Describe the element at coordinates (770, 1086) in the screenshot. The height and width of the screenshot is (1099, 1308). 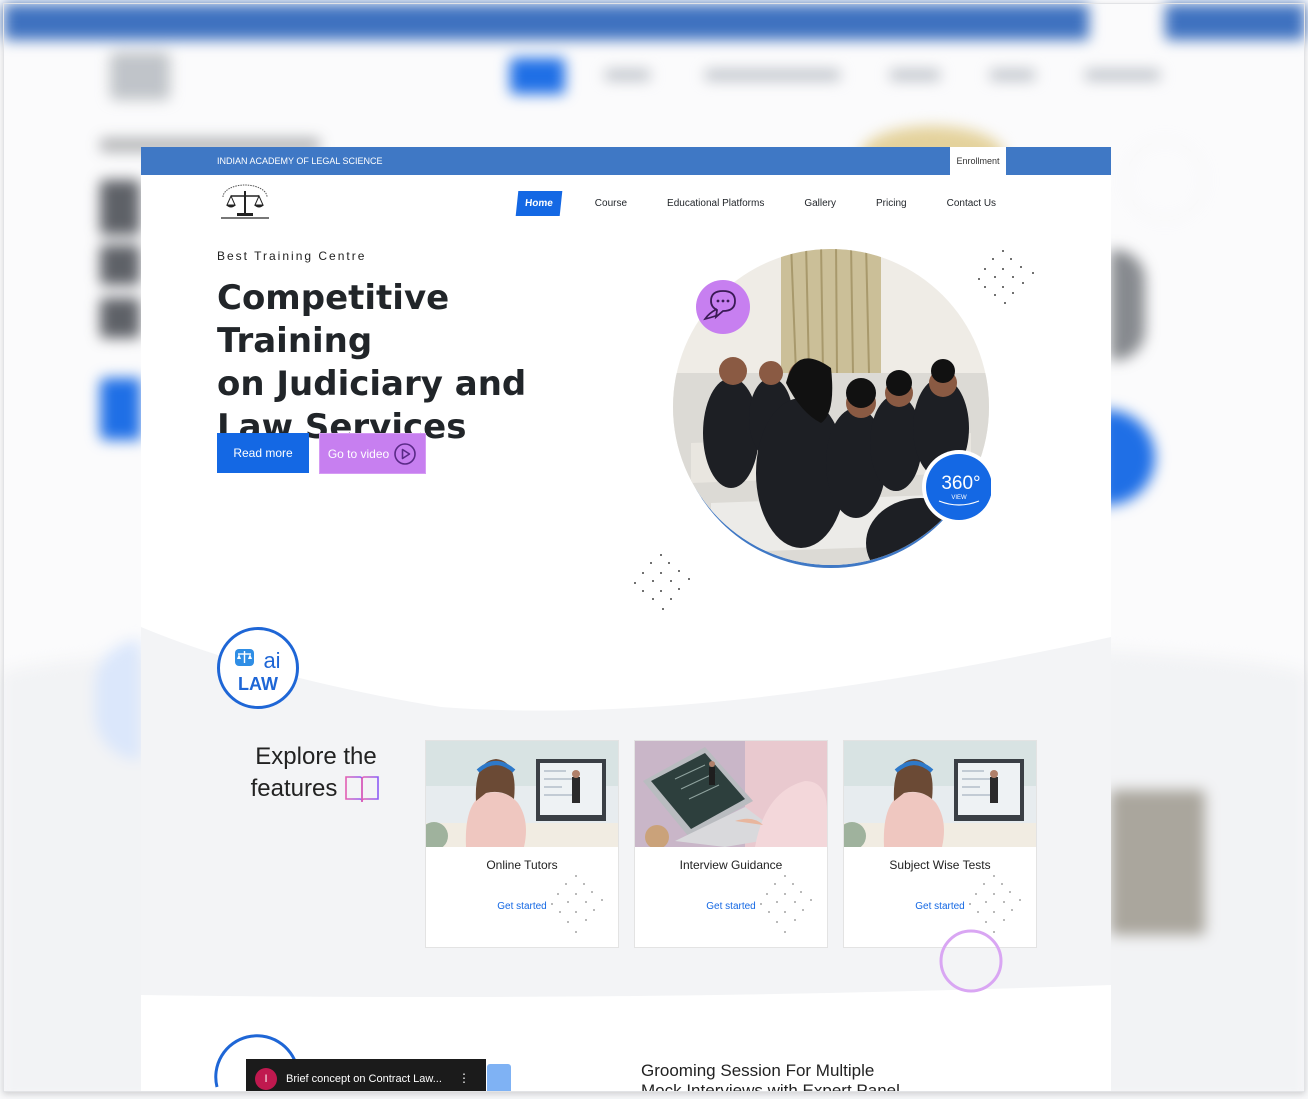
I see `grooming-line2: Mock Interviews with Expert Panel` at that location.